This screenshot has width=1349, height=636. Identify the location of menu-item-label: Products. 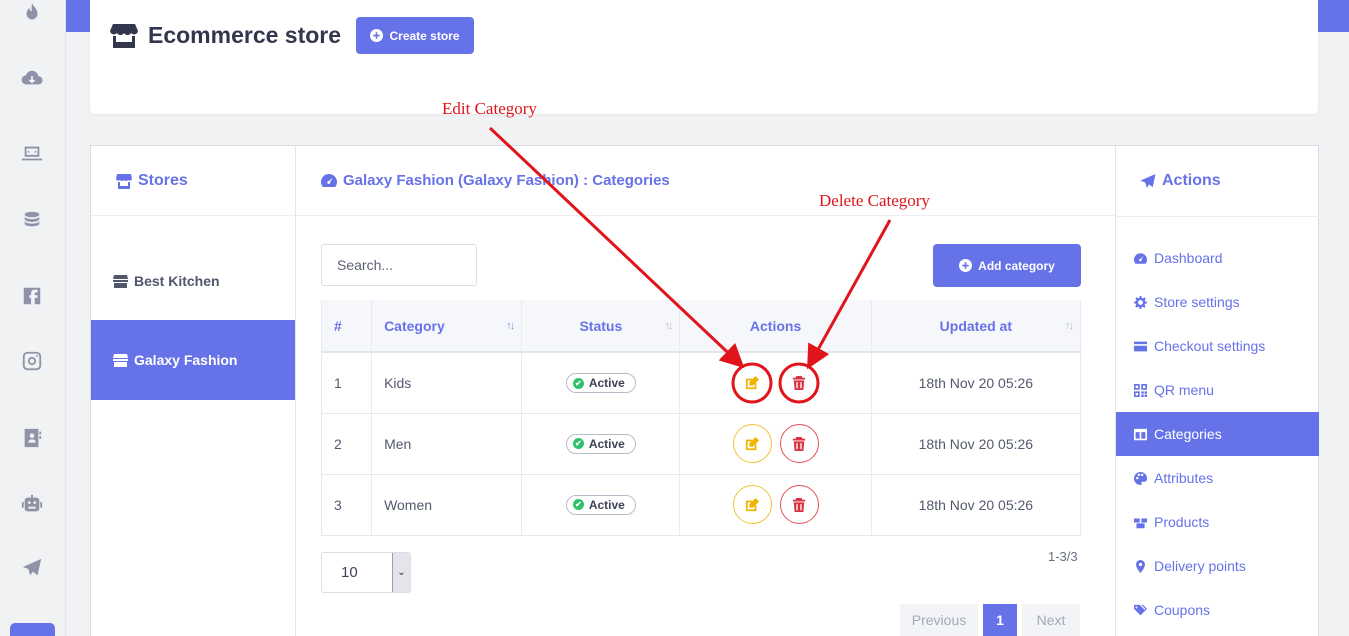
(1182, 522).